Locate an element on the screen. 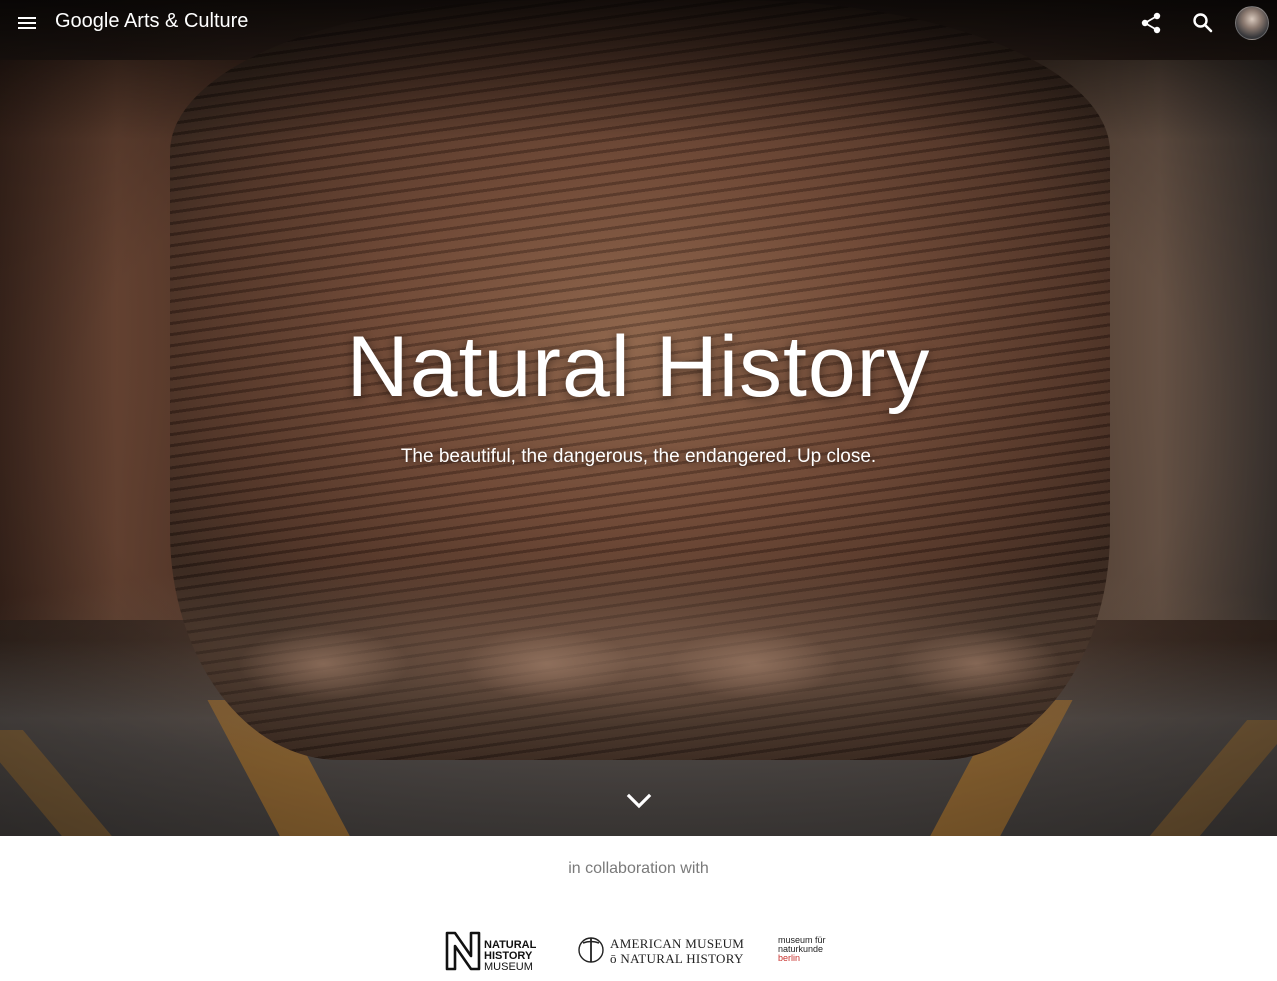 The image size is (1277, 981). partner-natural-history-museum: NATURAL HISTORY MUSEUM is located at coordinates (490, 952).